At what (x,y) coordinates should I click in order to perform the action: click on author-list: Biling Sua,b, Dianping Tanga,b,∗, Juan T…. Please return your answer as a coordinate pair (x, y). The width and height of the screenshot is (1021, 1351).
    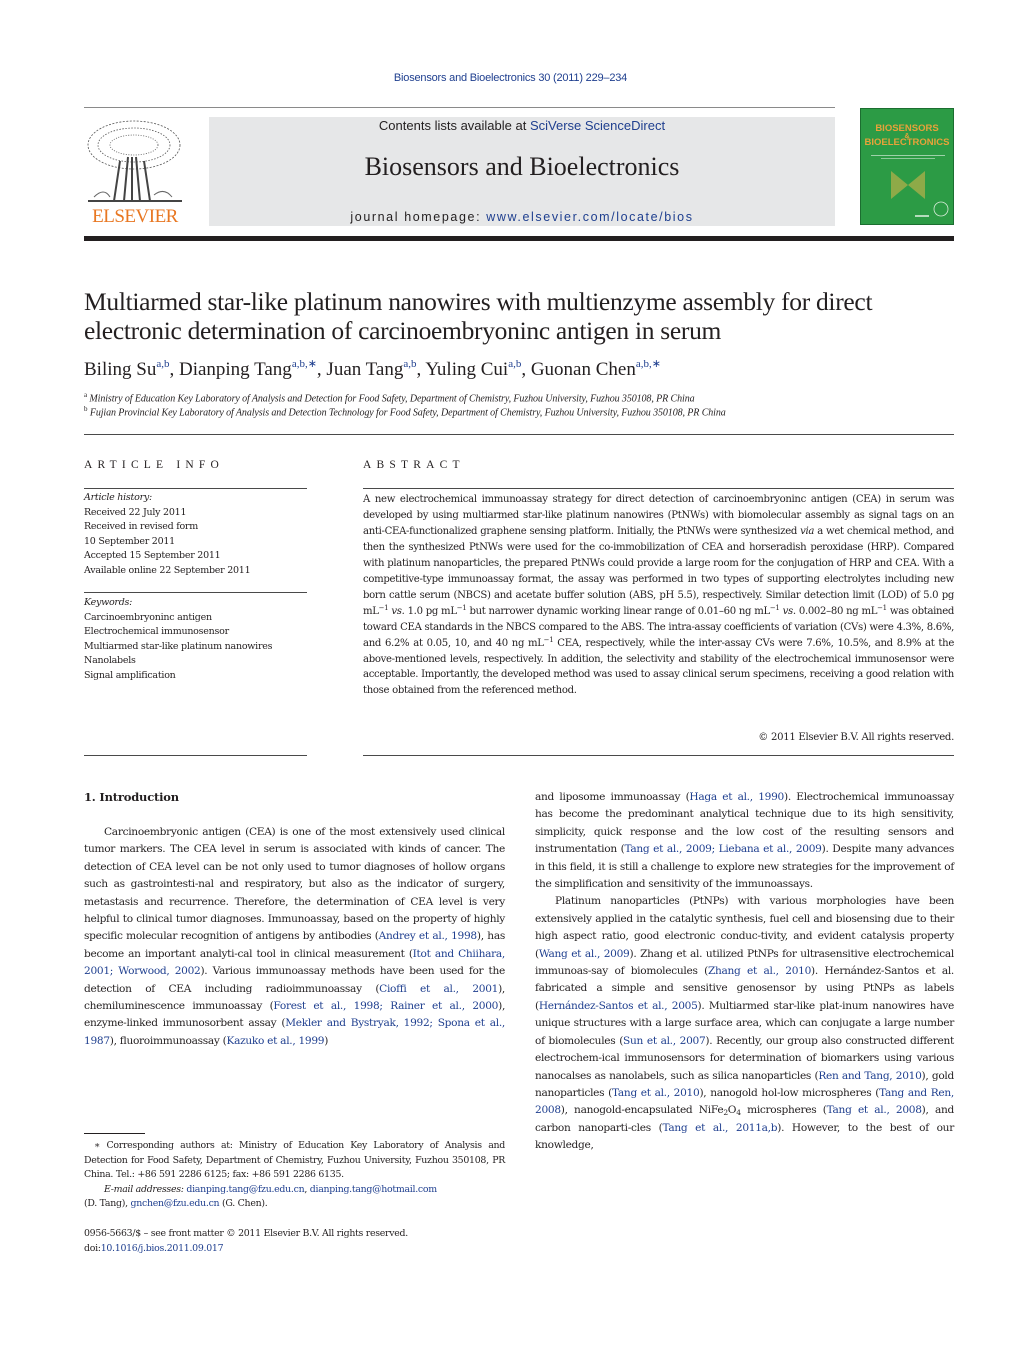
    Looking at the image, I should click on (372, 369).